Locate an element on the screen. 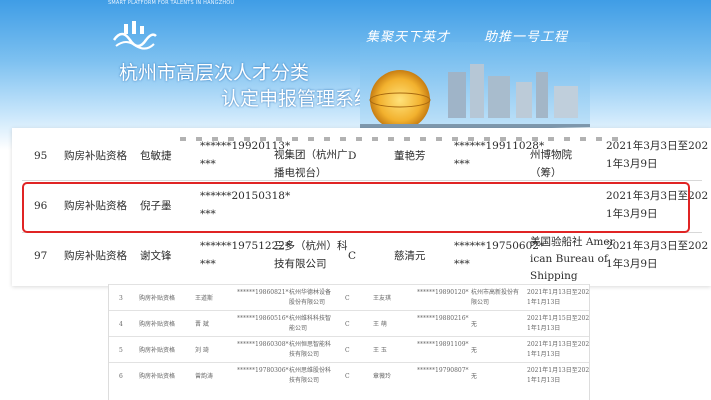 The width and height of the screenshot is (711, 400). talent-level: D is located at coordinates (352, 156).